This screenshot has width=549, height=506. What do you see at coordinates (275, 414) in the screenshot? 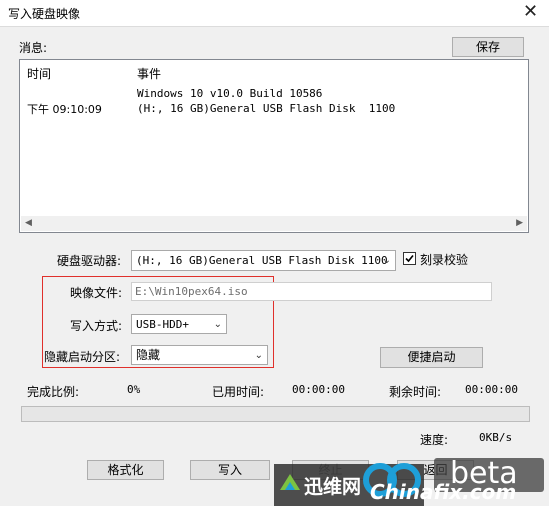
I see `progress-bar` at bounding box center [275, 414].